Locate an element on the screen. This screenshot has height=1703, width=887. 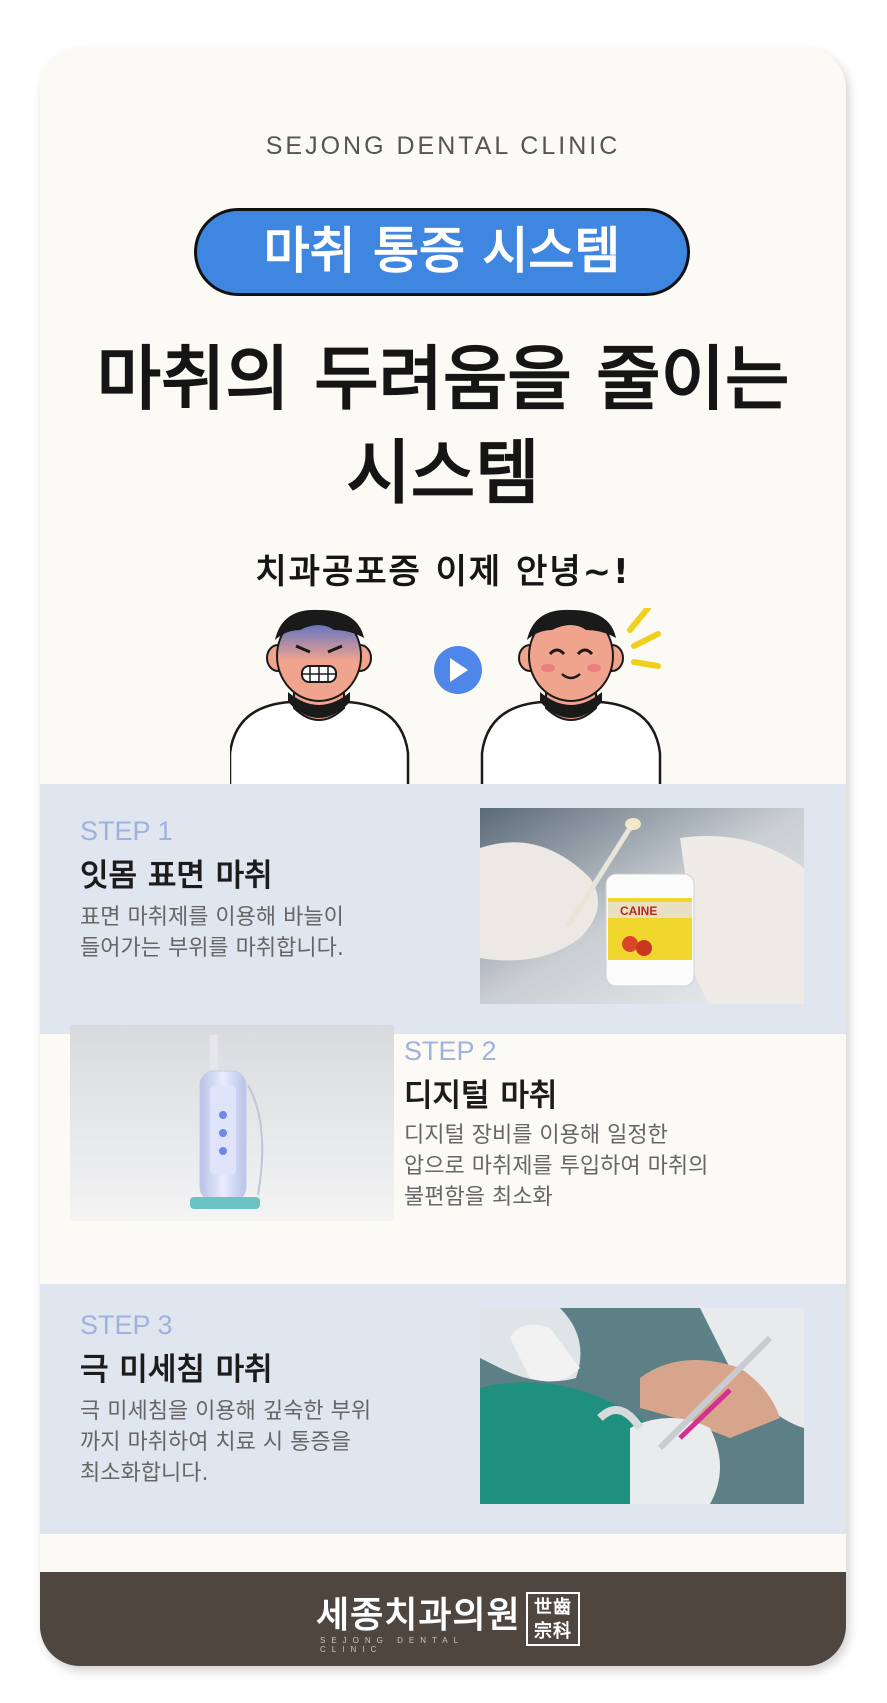
step-3-desc-line-3: 최소화합니다. is located at coordinates (144, 1473).